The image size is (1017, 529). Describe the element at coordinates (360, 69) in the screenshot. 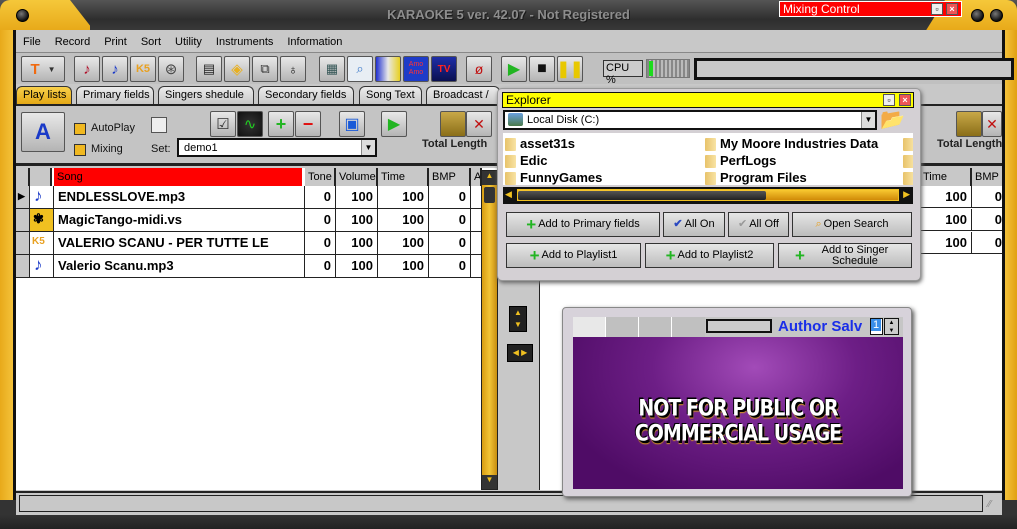

I see `picture-search-icon: ⌕` at that location.